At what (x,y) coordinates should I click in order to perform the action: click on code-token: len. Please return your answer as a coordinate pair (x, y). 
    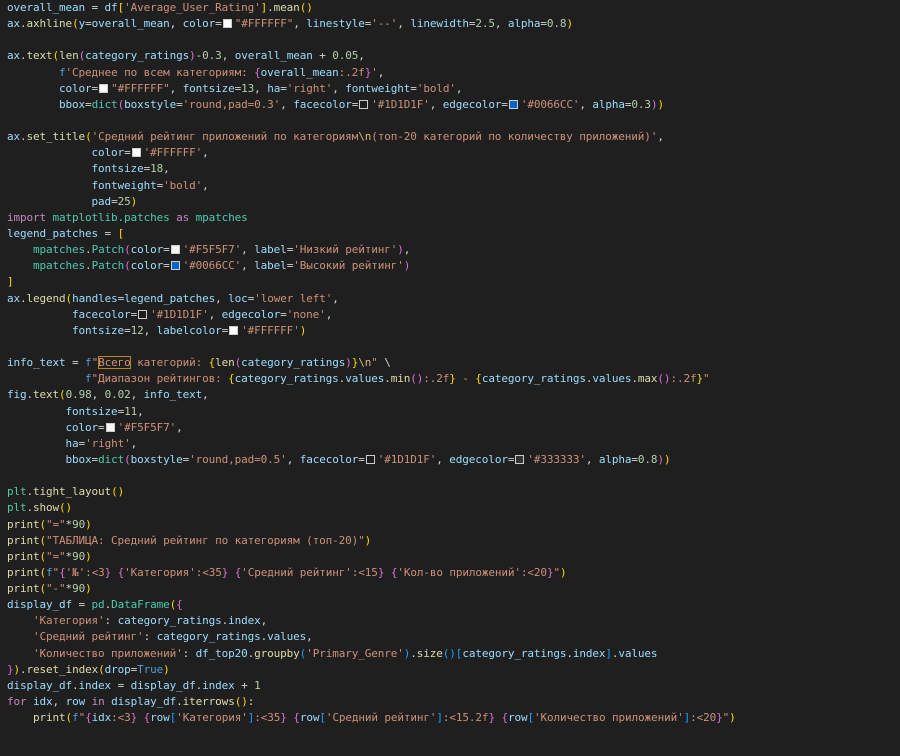
    Looking at the image, I should click on (69, 56).